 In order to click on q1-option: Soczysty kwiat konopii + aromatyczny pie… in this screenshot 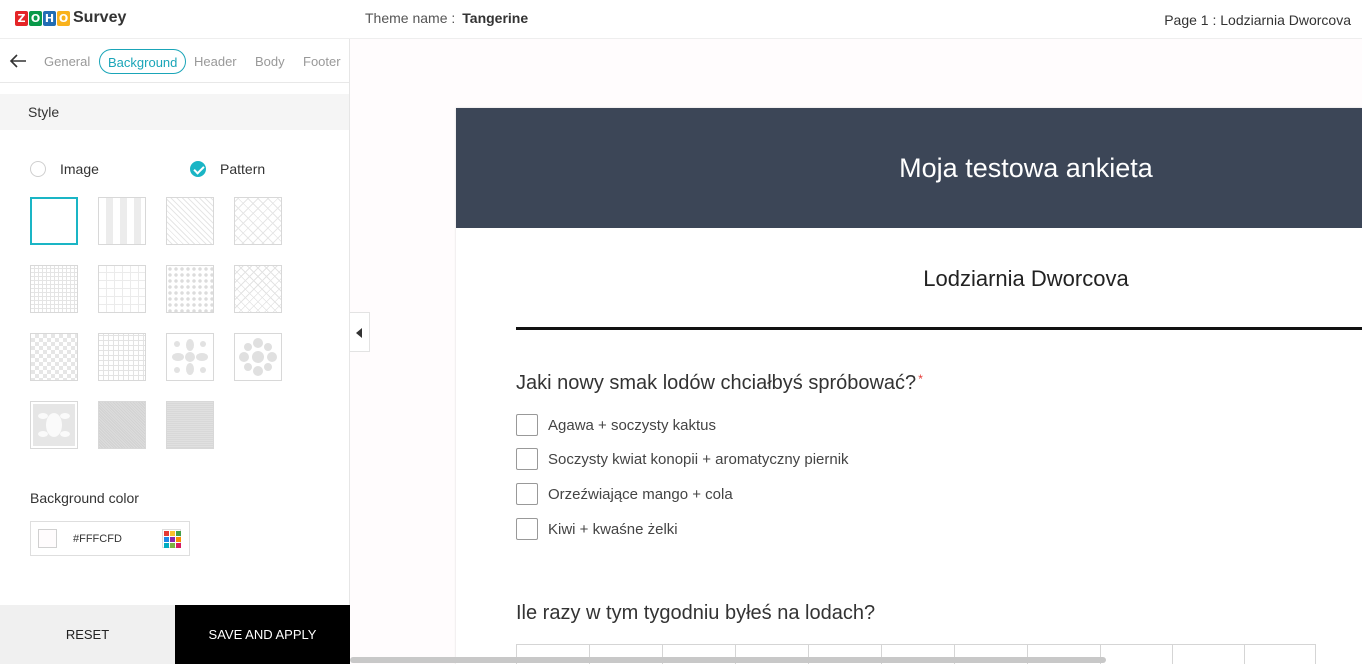, I will do `click(682, 459)`.